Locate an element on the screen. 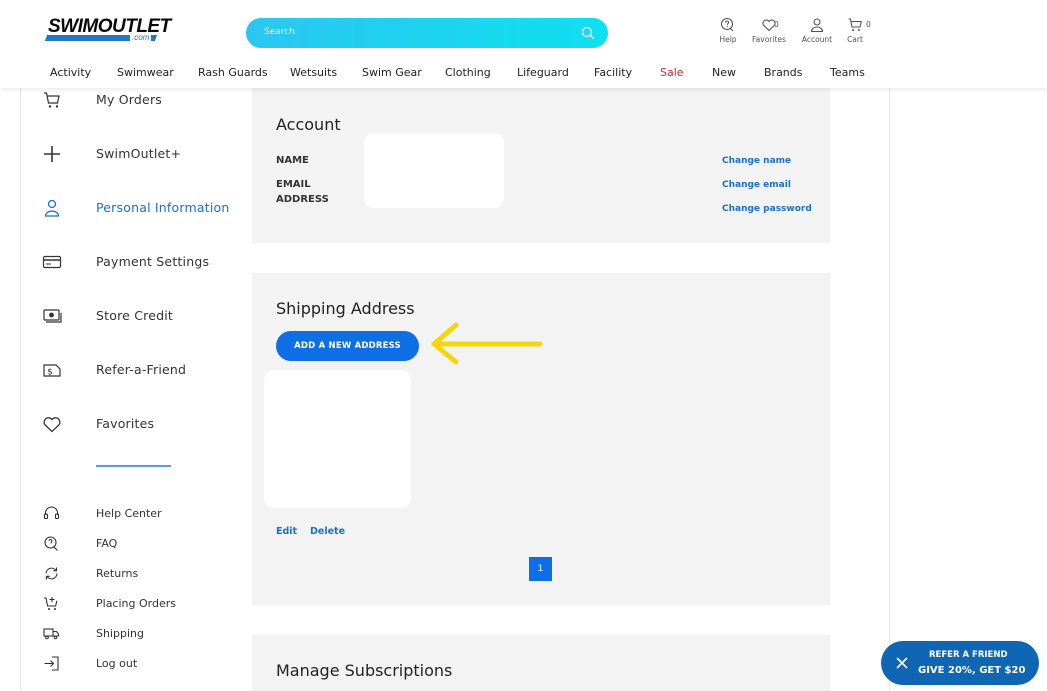 Image resolution: width=1047 pixels, height=691 pixels. nav-brands: Brands is located at coordinates (783, 72).